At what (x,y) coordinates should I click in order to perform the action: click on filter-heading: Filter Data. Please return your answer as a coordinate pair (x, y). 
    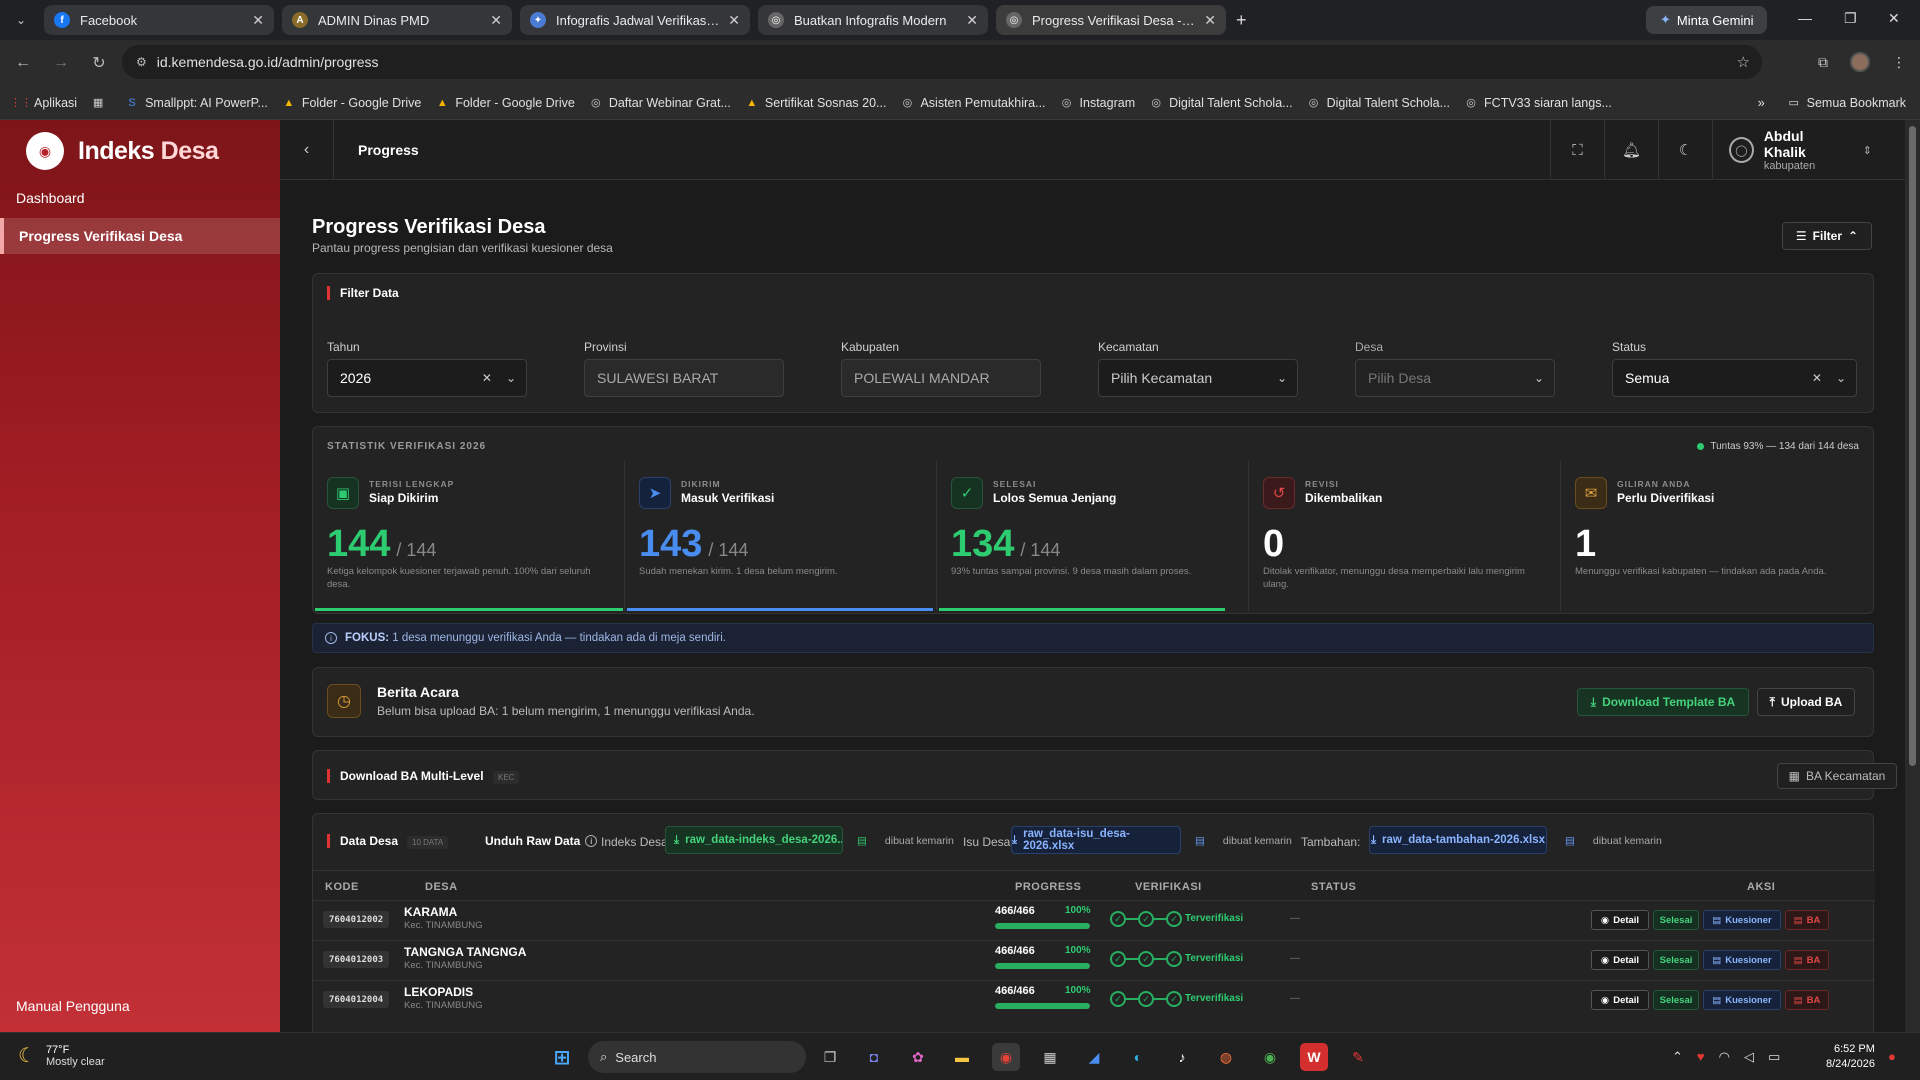
    Looking at the image, I should click on (363, 293).